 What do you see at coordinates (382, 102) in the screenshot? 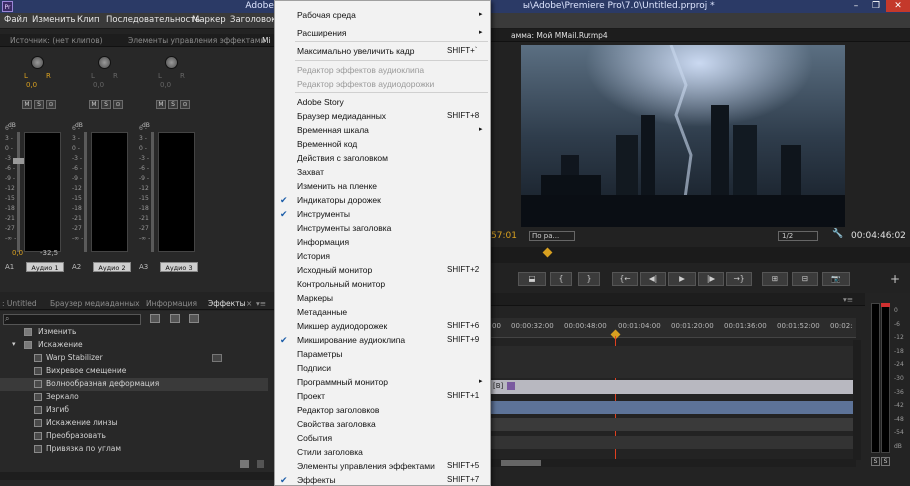
I see `menu-item-adobe-story: Adobe Story` at bounding box center [382, 102].